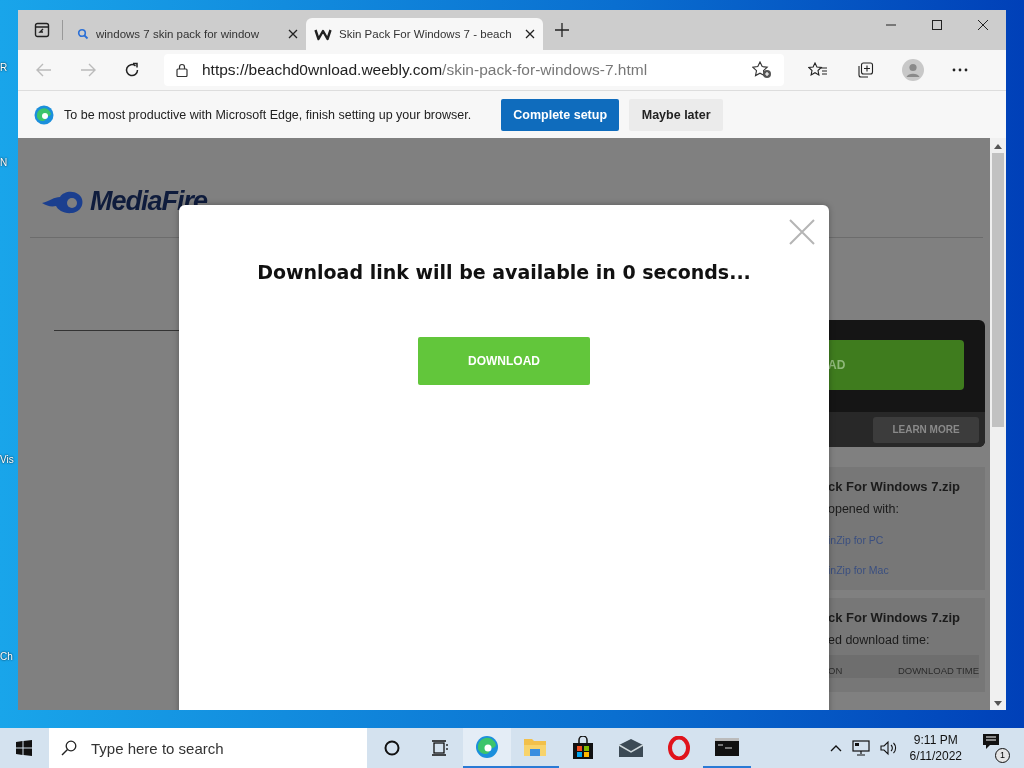  I want to click on o-logo-icon, so click(679, 748).